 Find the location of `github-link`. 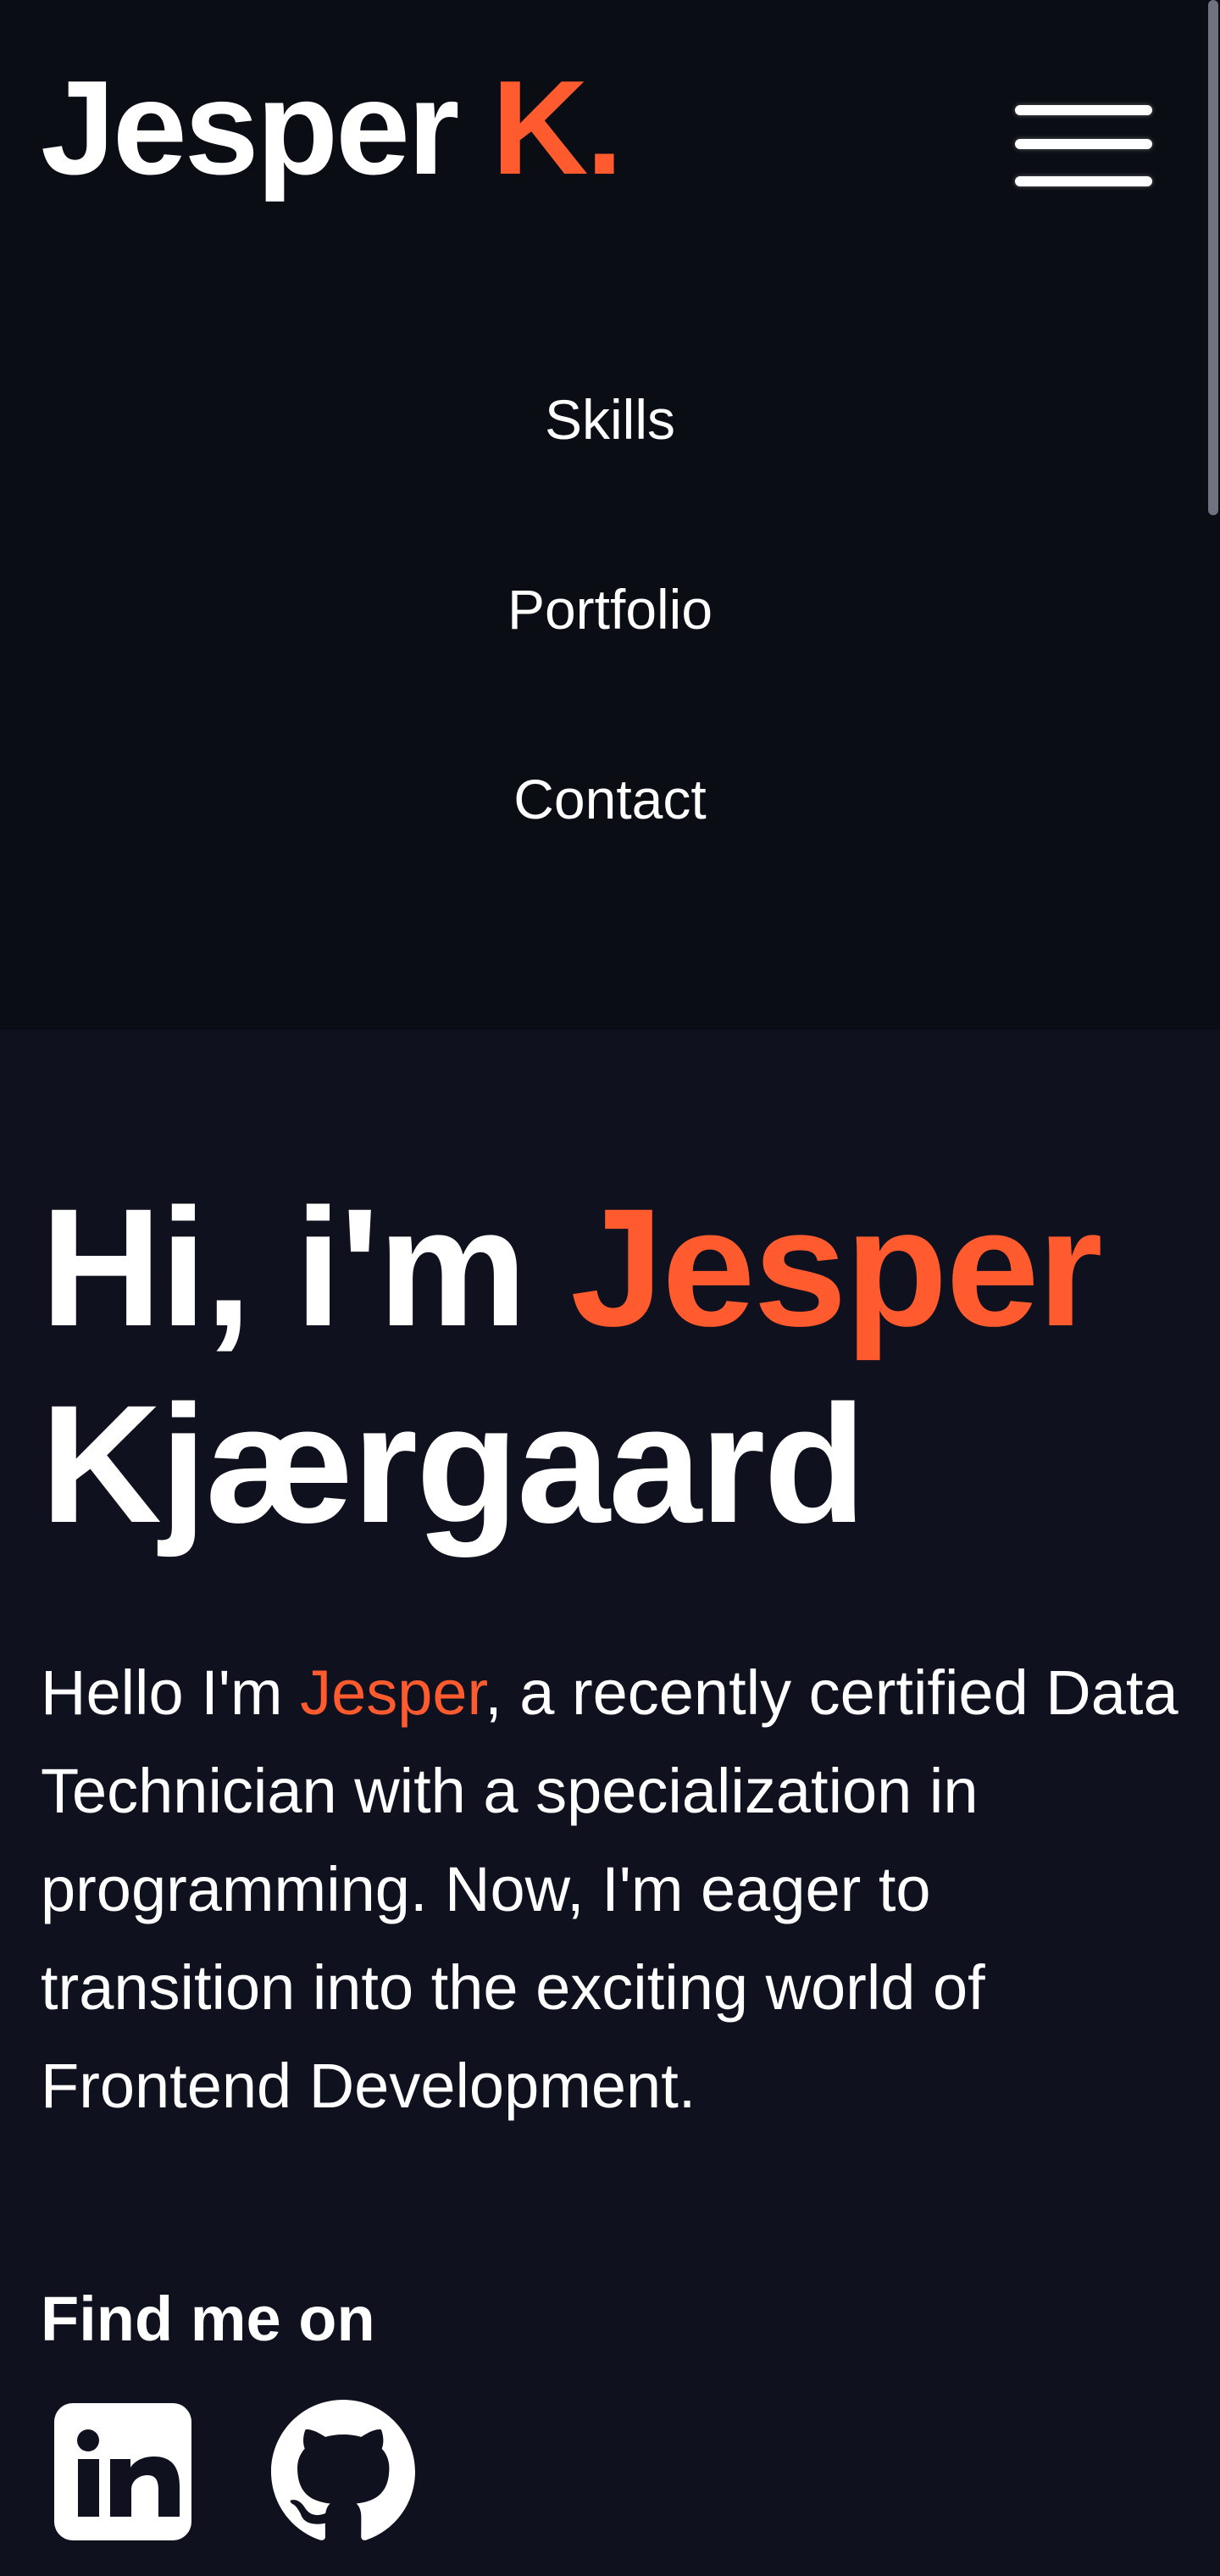

github-link is located at coordinates (343, 2472).